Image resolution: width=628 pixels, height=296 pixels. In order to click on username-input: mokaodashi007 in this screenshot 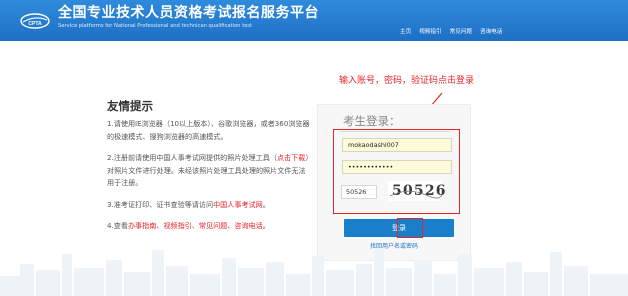, I will do `click(397, 145)`.